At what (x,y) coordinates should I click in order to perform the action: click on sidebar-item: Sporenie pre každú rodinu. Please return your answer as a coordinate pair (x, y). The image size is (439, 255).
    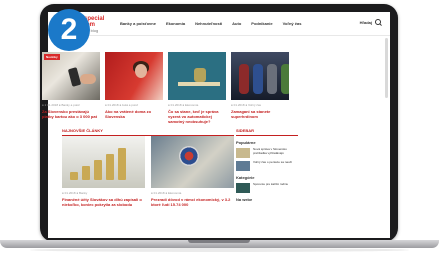
    Looking at the image, I should click on (267, 187).